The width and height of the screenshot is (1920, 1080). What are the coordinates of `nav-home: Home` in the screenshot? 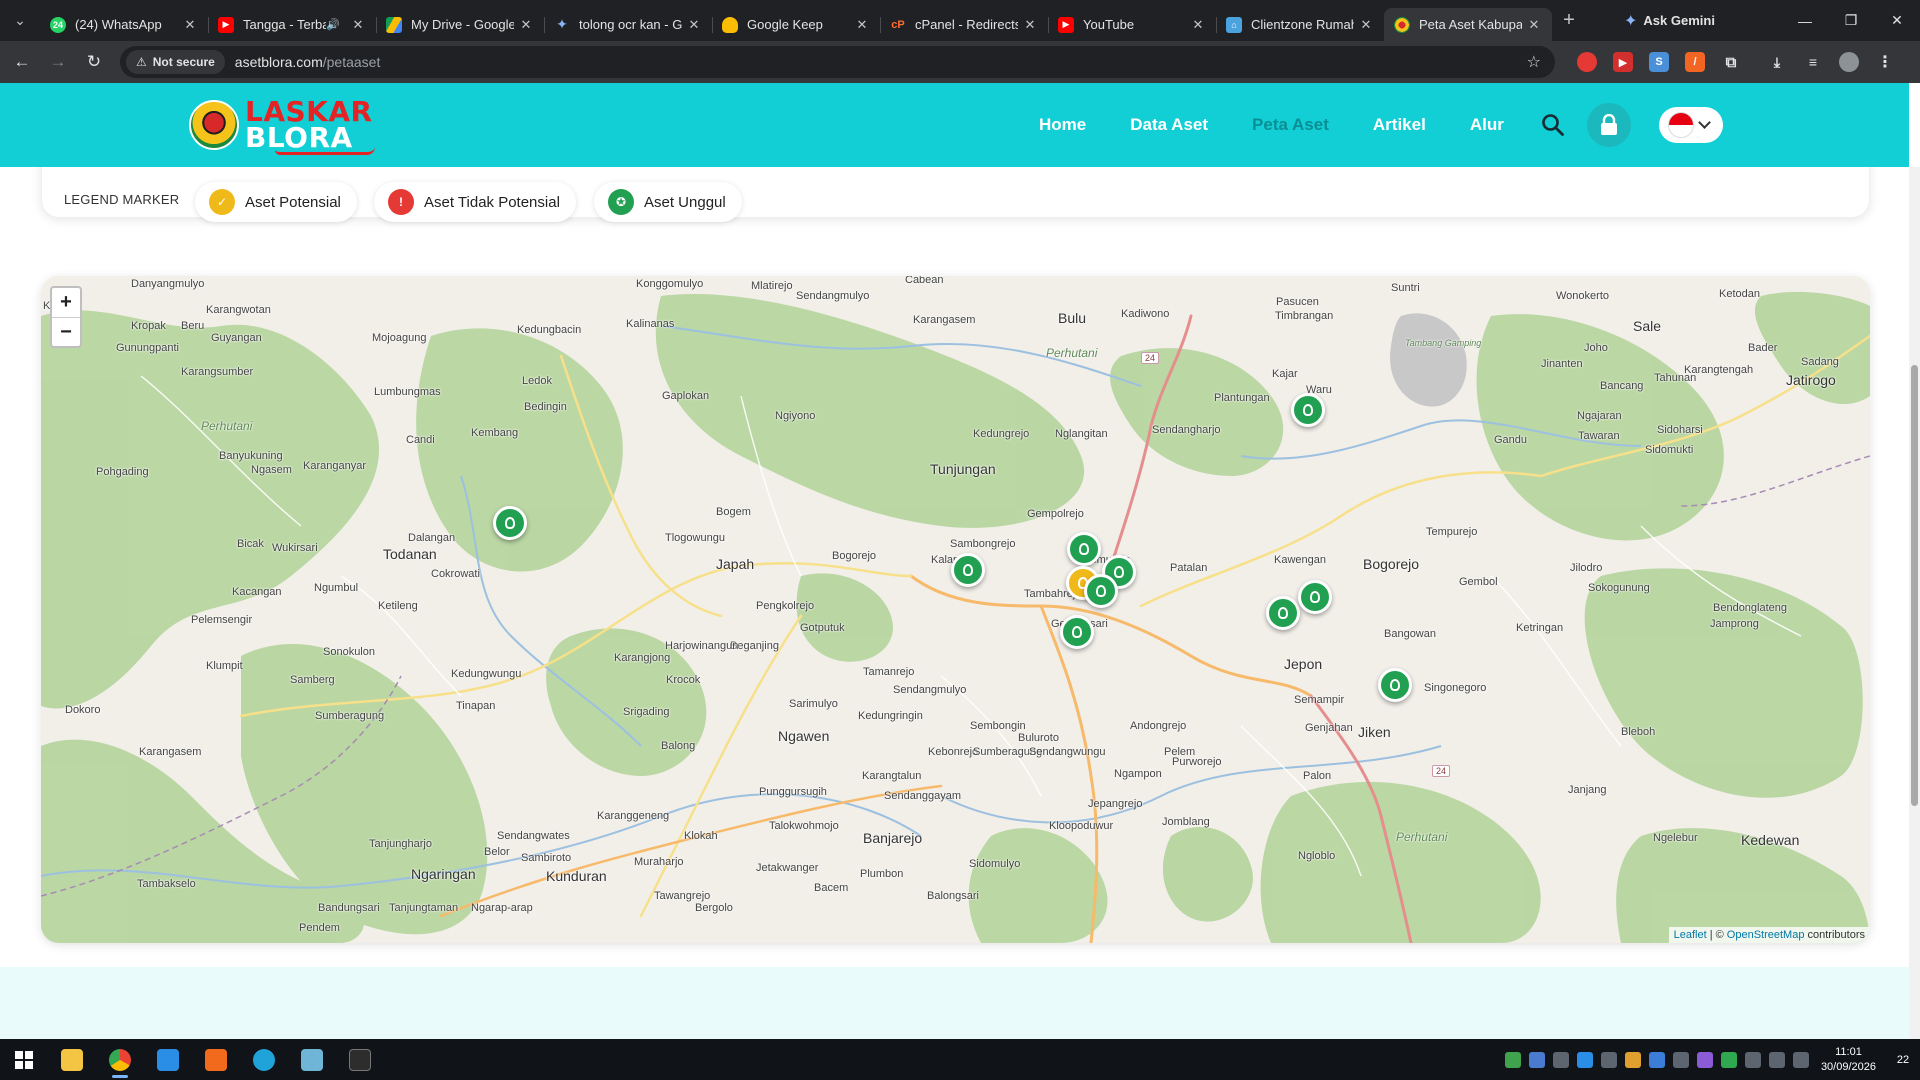 It's located at (1062, 125).